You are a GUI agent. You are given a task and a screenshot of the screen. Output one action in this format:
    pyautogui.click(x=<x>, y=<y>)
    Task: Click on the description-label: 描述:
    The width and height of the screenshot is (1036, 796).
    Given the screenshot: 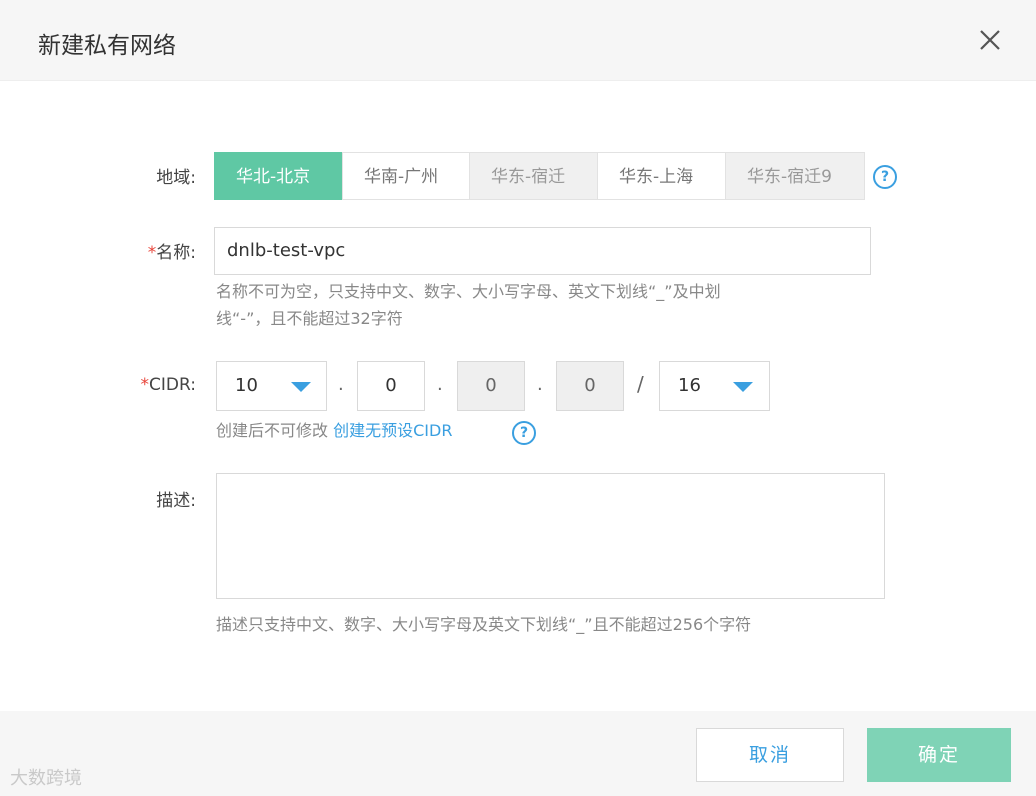 What is the action you would take?
    pyautogui.click(x=176, y=501)
    